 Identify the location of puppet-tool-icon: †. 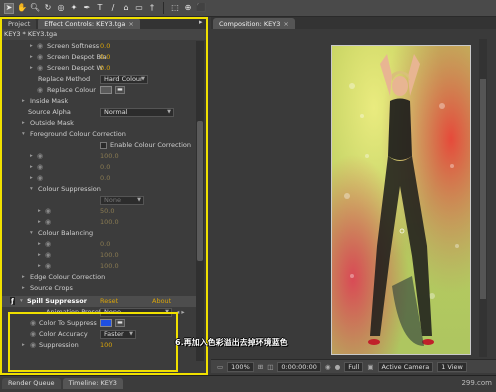
(152, 8).